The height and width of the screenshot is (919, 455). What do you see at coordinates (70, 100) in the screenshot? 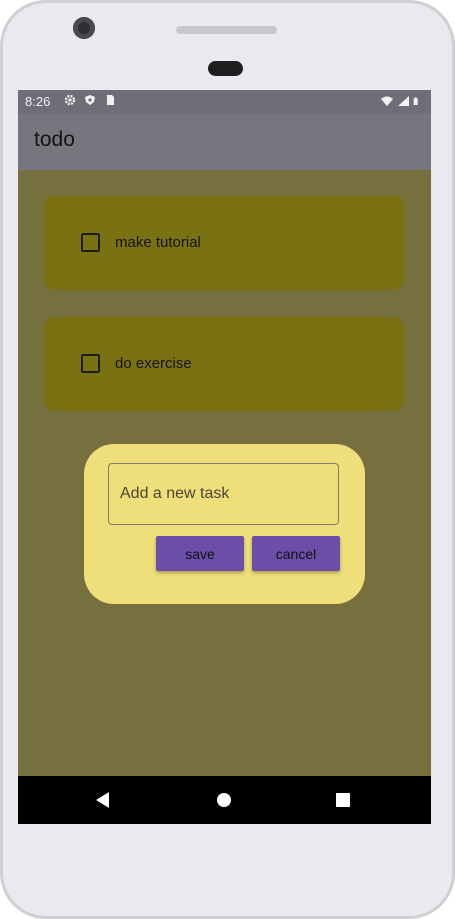
I see `gear-icon` at bounding box center [70, 100].